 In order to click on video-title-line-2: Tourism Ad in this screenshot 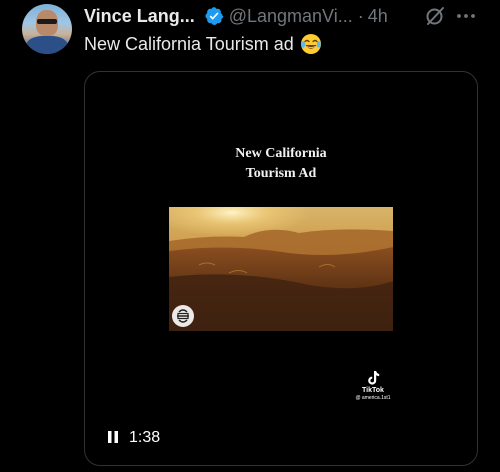, I will do `click(281, 173)`.